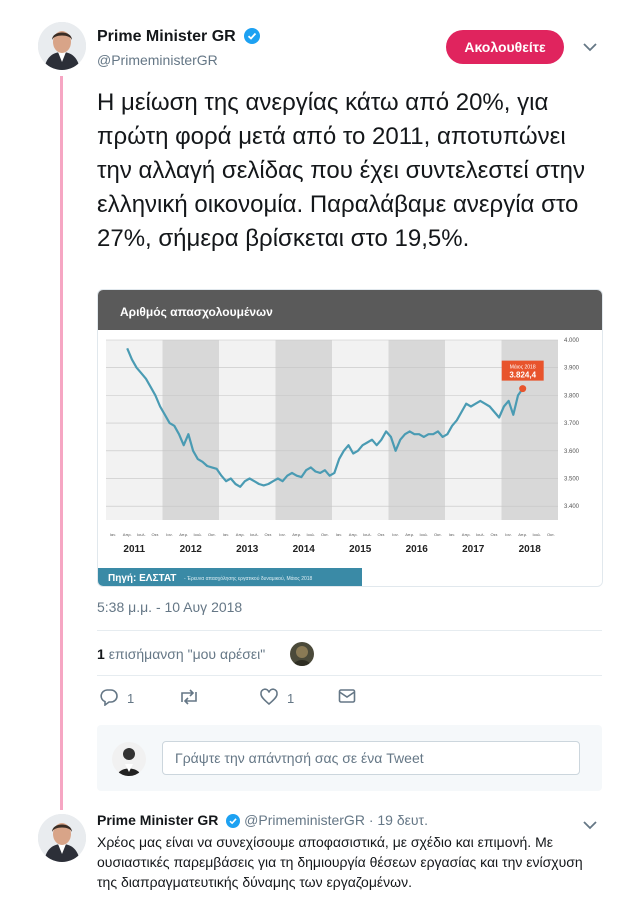  I want to click on tweet-timestamp: 5:38 μ.μ. - 10 Αυγ 2018, so click(169, 607).